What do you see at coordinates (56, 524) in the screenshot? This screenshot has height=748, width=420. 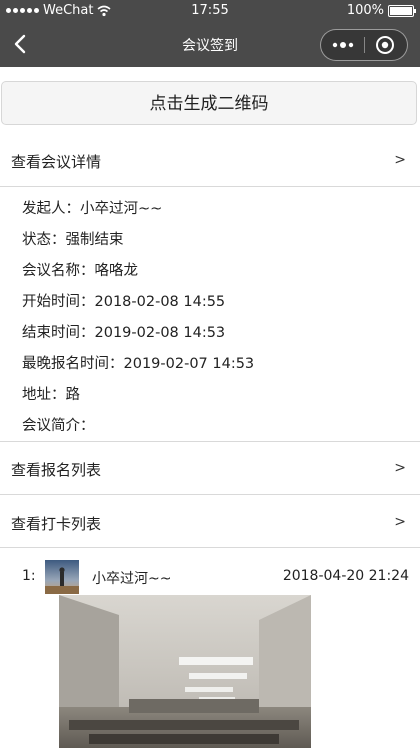 I see `checkin-list-label: 查看打卡列表` at bounding box center [56, 524].